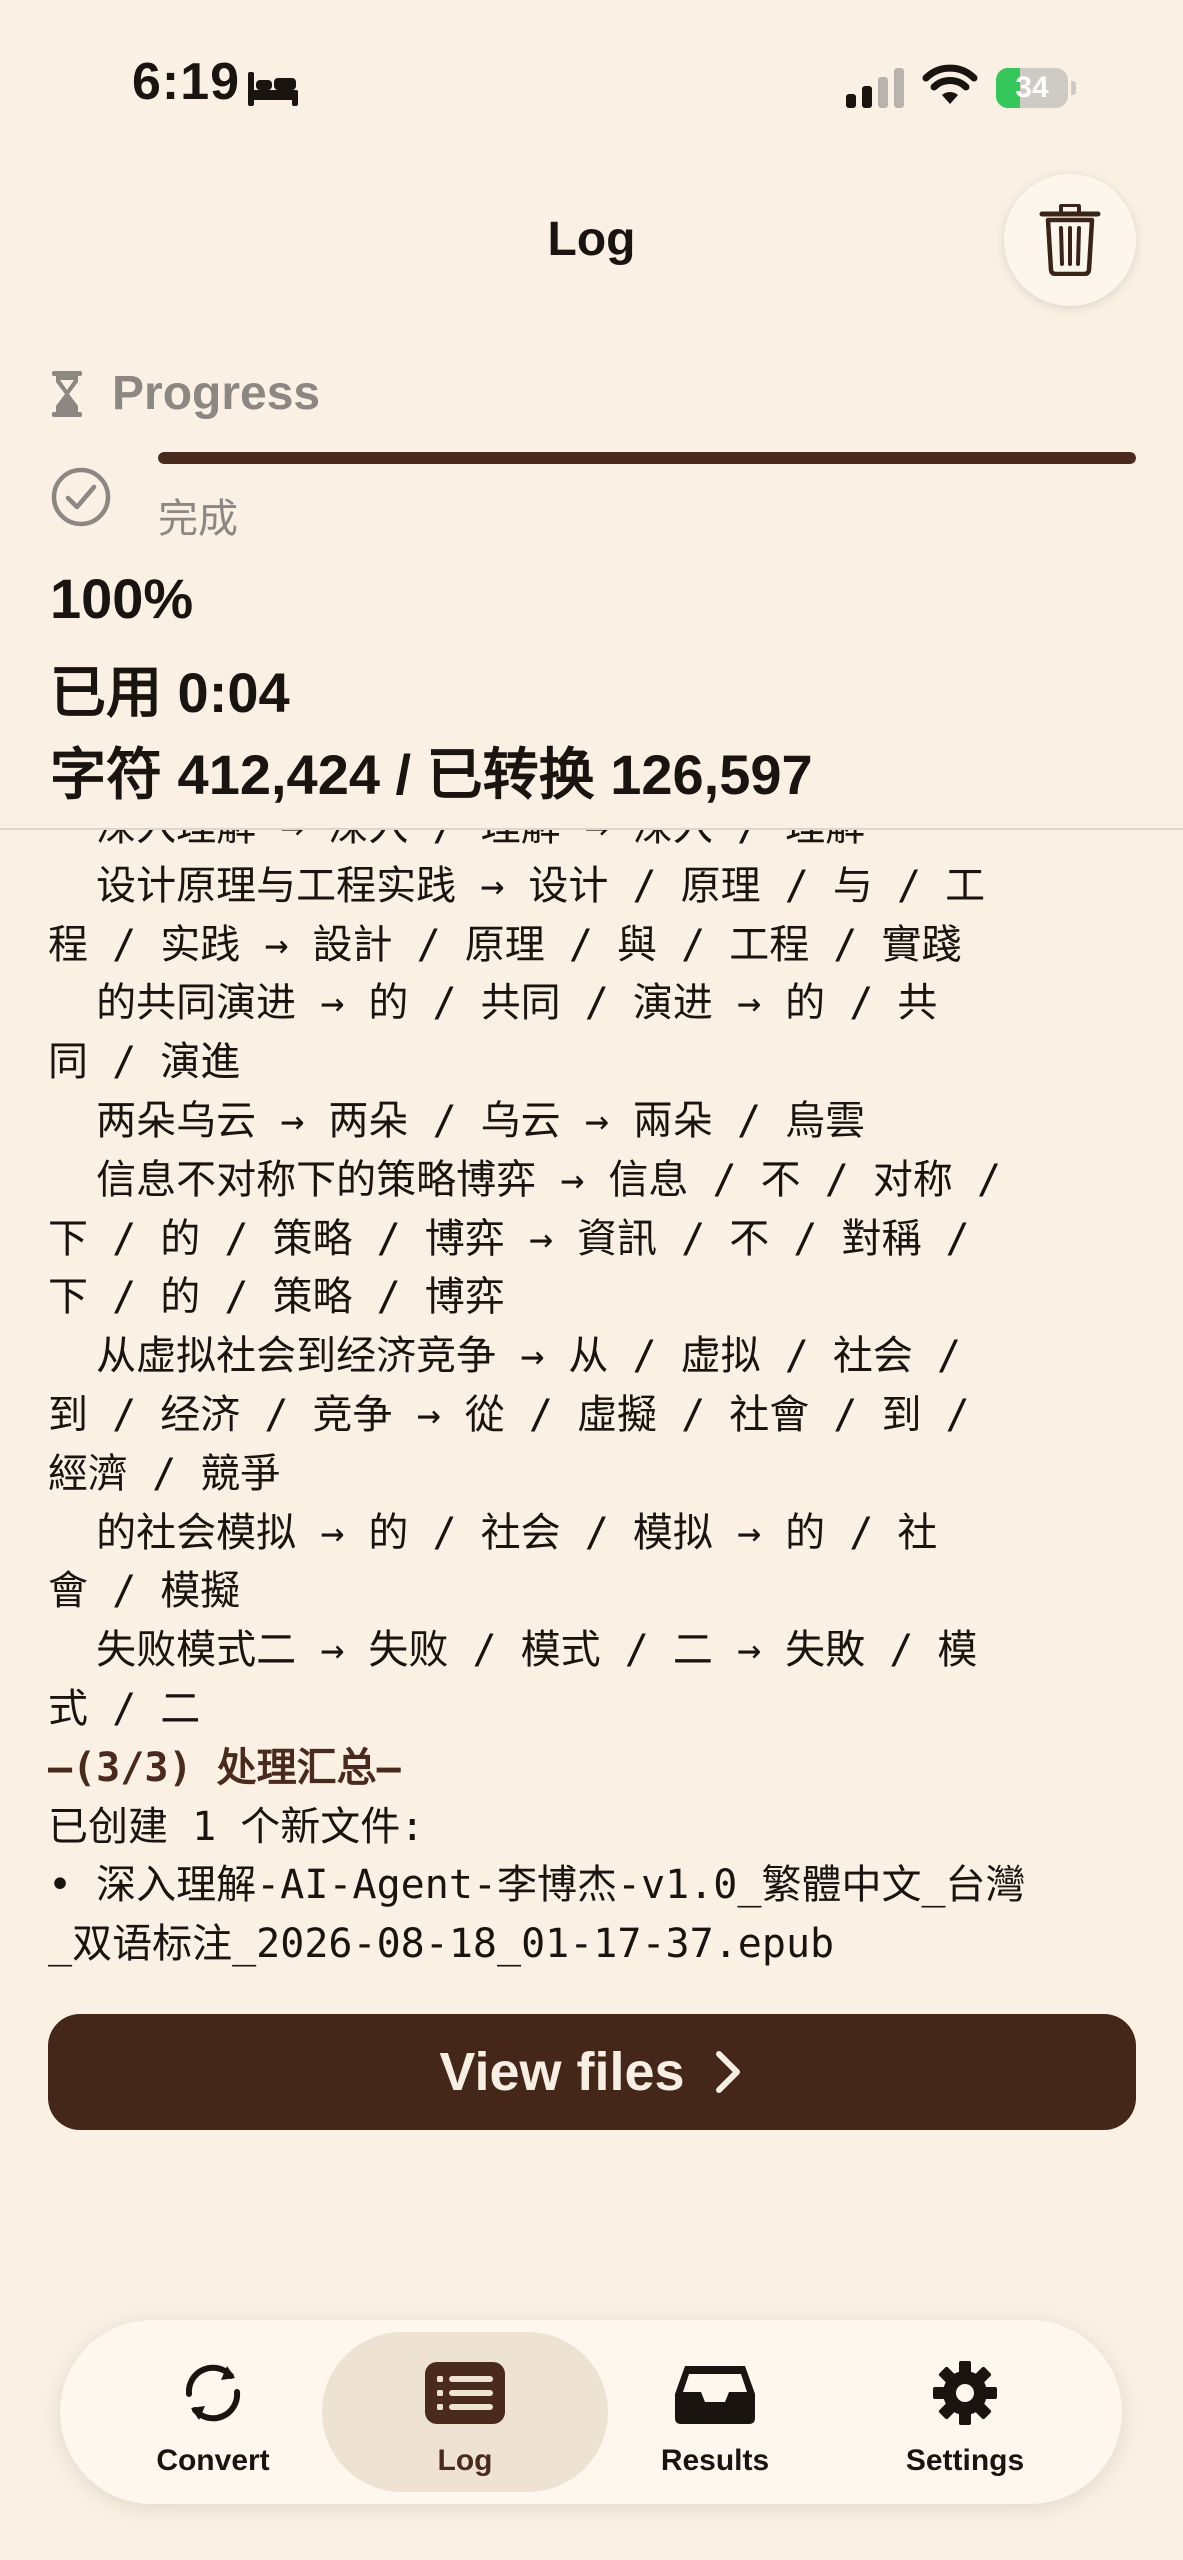 The height and width of the screenshot is (2560, 1183). I want to click on clear-log-button, so click(1070, 240).